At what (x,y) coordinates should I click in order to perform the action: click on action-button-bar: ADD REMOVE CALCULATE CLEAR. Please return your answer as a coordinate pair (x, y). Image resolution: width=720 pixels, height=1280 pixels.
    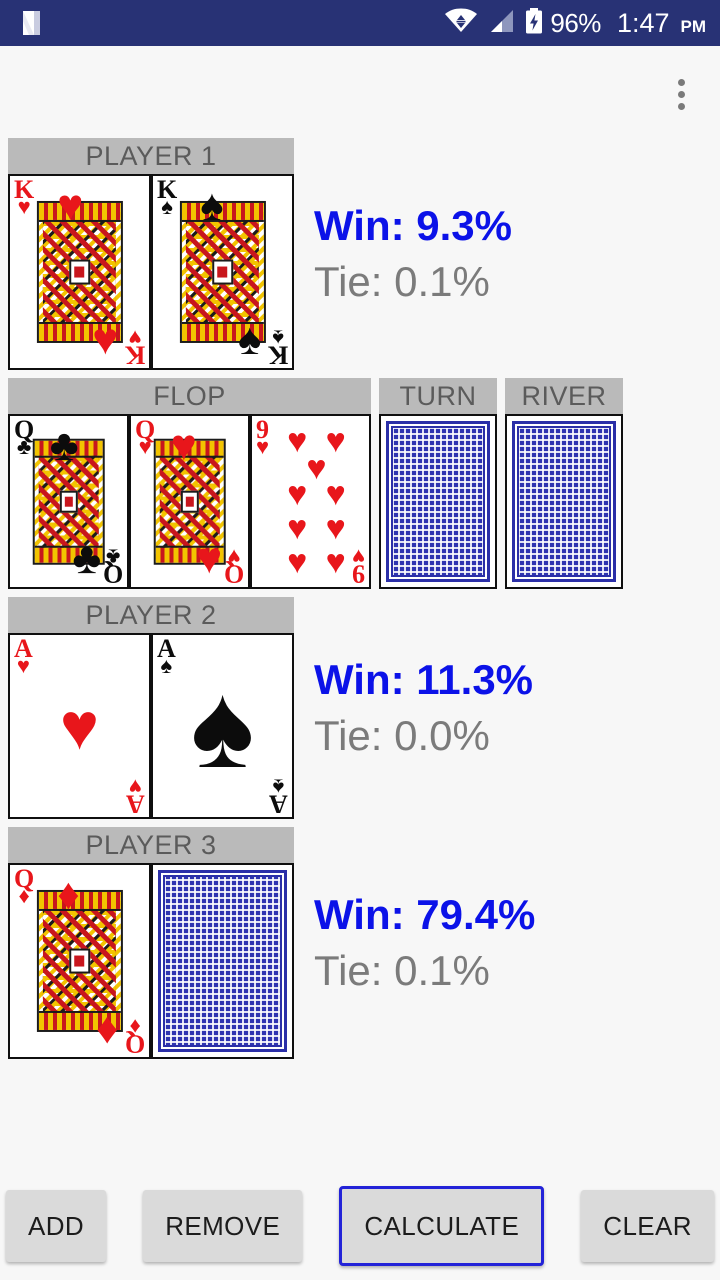
    Looking at the image, I should click on (360, 1226).